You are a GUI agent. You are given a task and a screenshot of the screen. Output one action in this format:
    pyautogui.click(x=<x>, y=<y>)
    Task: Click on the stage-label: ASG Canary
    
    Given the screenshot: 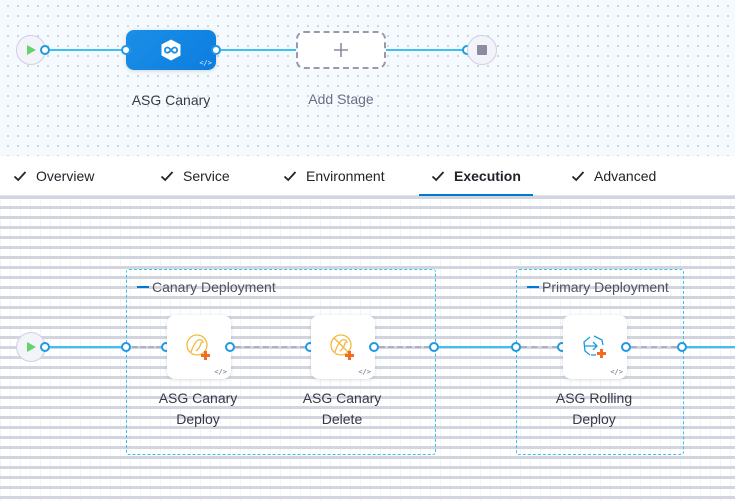 What is the action you would take?
    pyautogui.click(x=171, y=100)
    